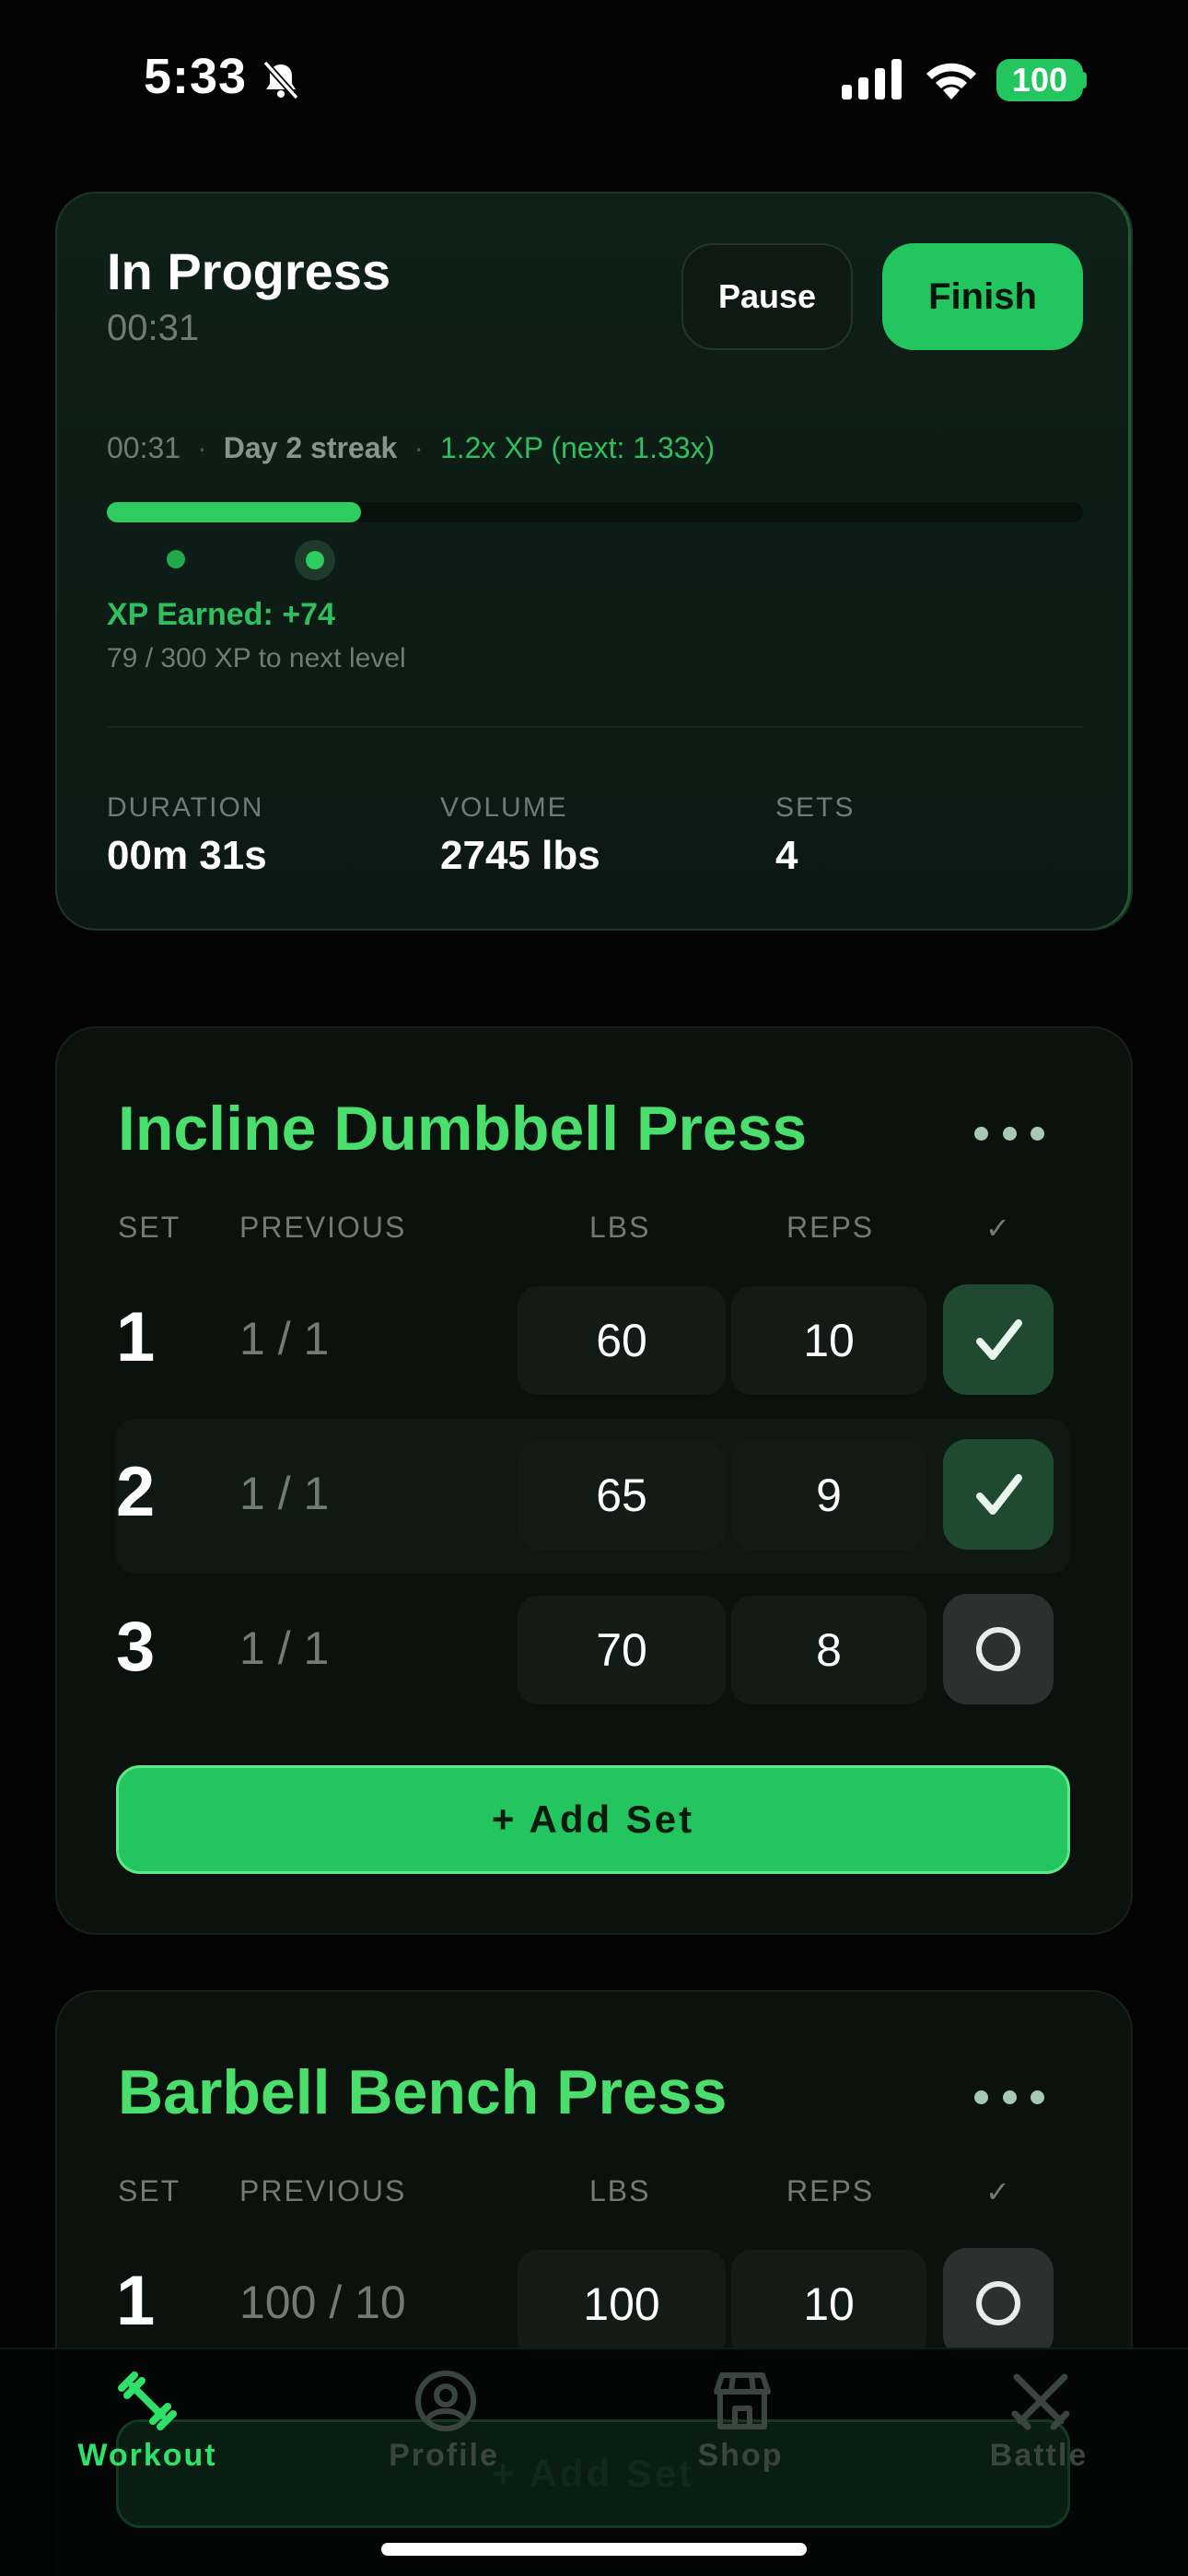  What do you see at coordinates (196, 76) in the screenshot?
I see `status-time: 5:33` at bounding box center [196, 76].